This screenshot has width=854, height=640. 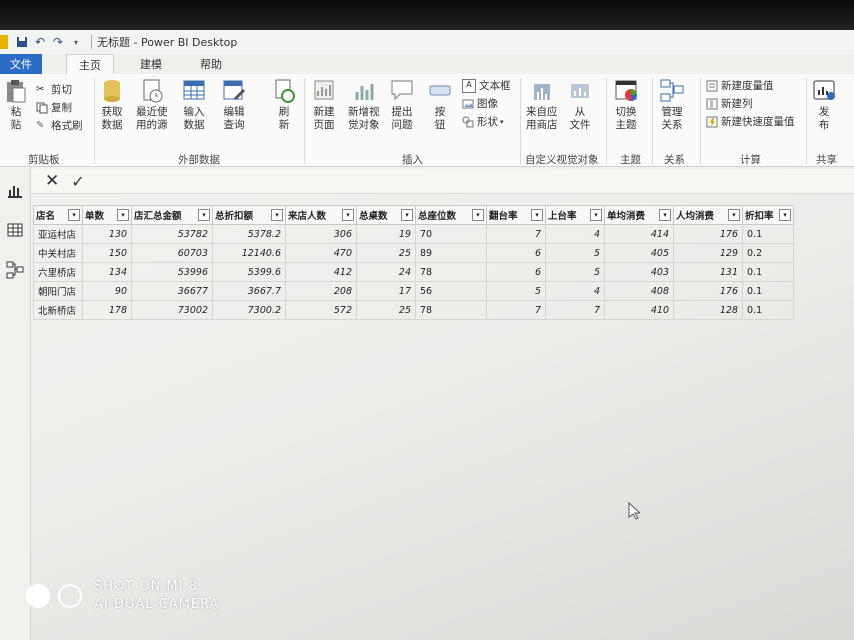 What do you see at coordinates (768, 253) in the screenshot?
I see `table-cell: 0.2` at bounding box center [768, 253].